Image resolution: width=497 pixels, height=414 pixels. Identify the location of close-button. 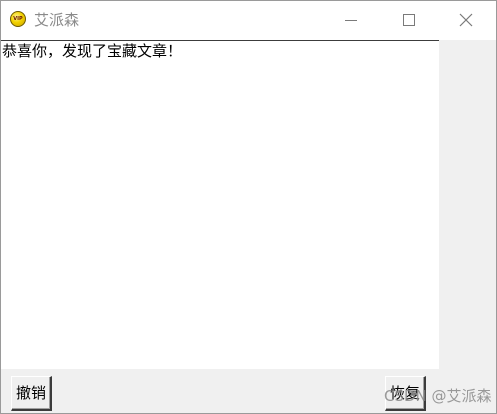
(467, 20).